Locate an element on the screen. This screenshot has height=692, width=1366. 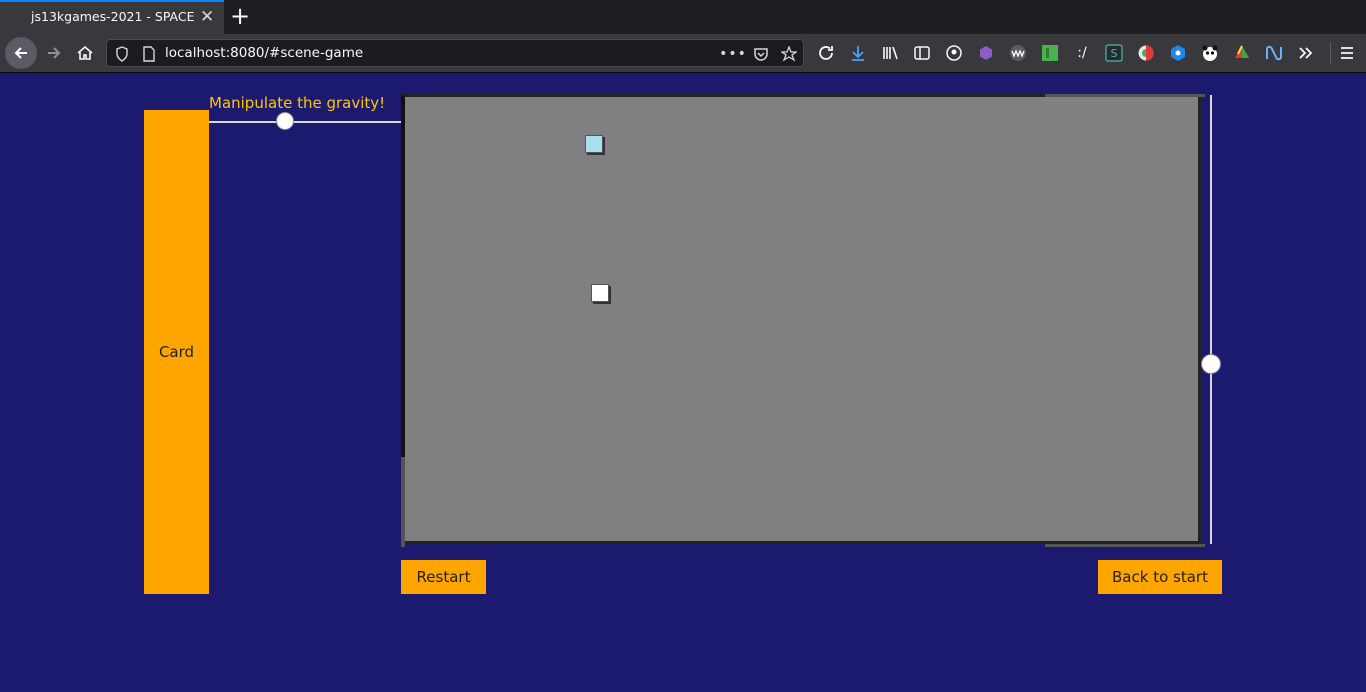
extension-s-icon: S is located at coordinates (1114, 53).